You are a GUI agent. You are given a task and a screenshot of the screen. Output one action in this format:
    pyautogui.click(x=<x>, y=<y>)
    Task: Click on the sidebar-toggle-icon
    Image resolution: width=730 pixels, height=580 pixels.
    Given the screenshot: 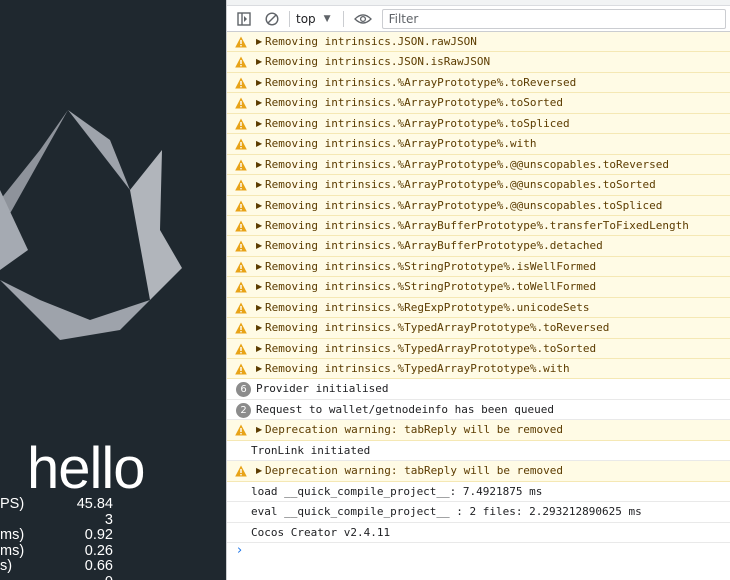 What is the action you would take?
    pyautogui.click(x=244, y=19)
    